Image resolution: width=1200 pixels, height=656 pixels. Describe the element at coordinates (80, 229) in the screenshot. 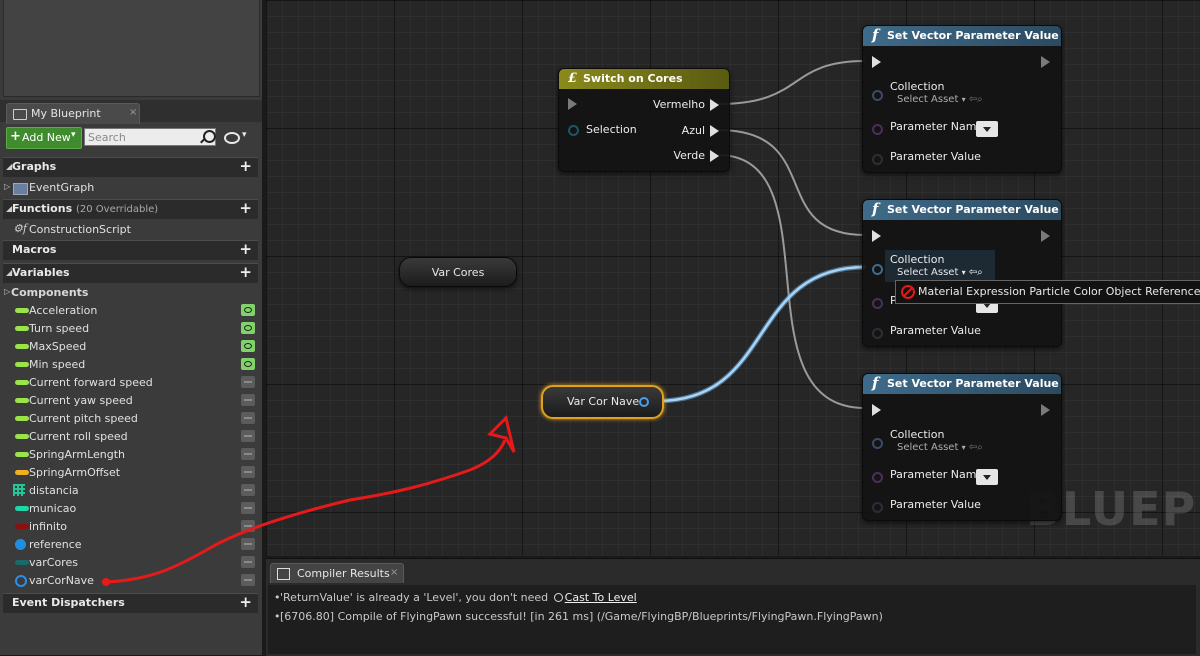

I see `function-item-label: ConstructionScript` at that location.